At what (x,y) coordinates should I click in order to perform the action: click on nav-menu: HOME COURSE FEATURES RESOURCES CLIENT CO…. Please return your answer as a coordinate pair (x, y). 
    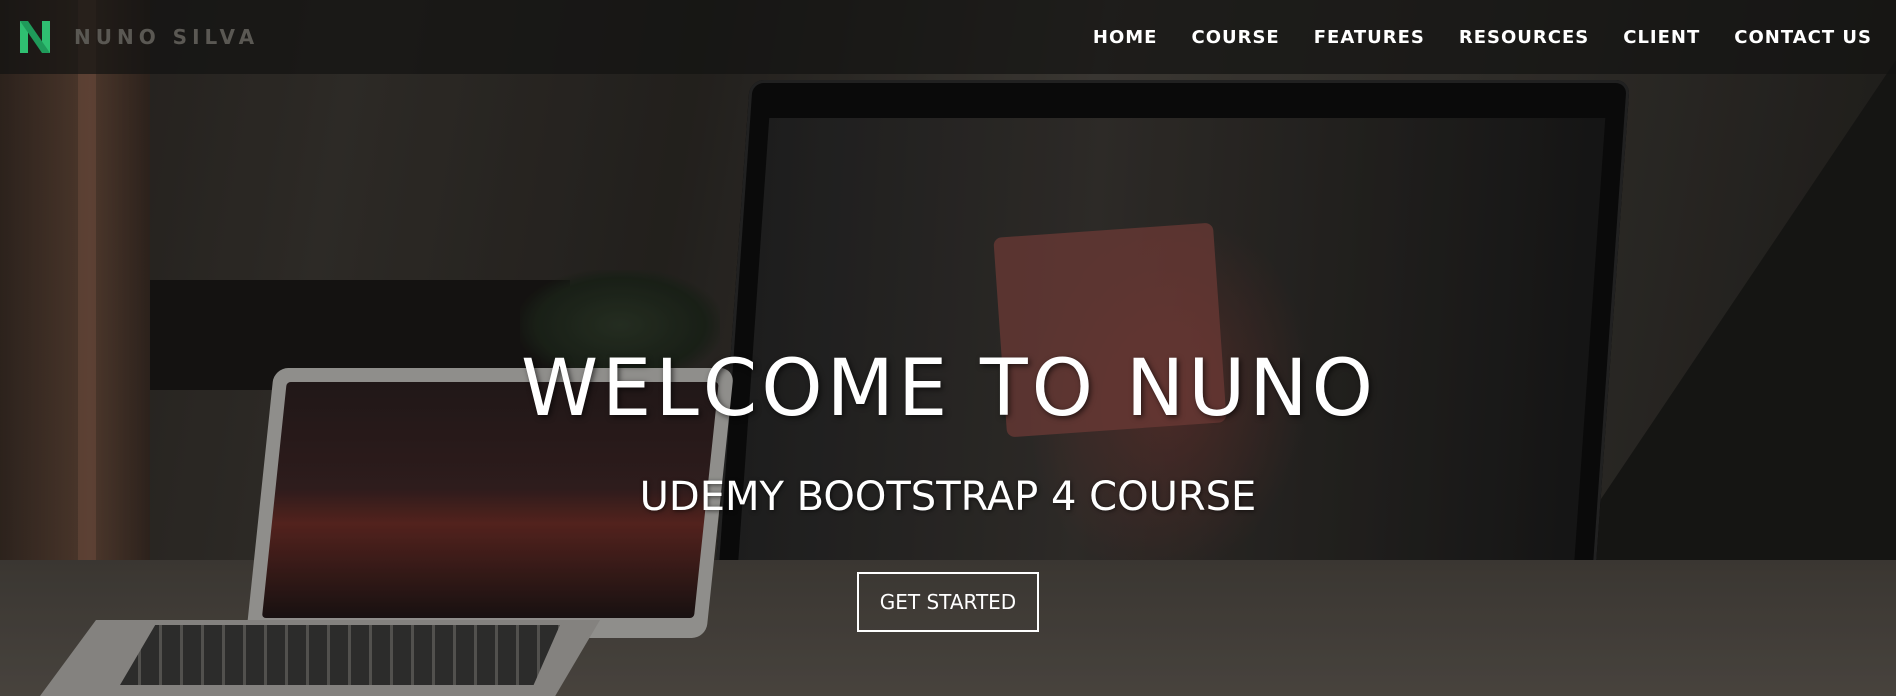
    Looking at the image, I should click on (1482, 37).